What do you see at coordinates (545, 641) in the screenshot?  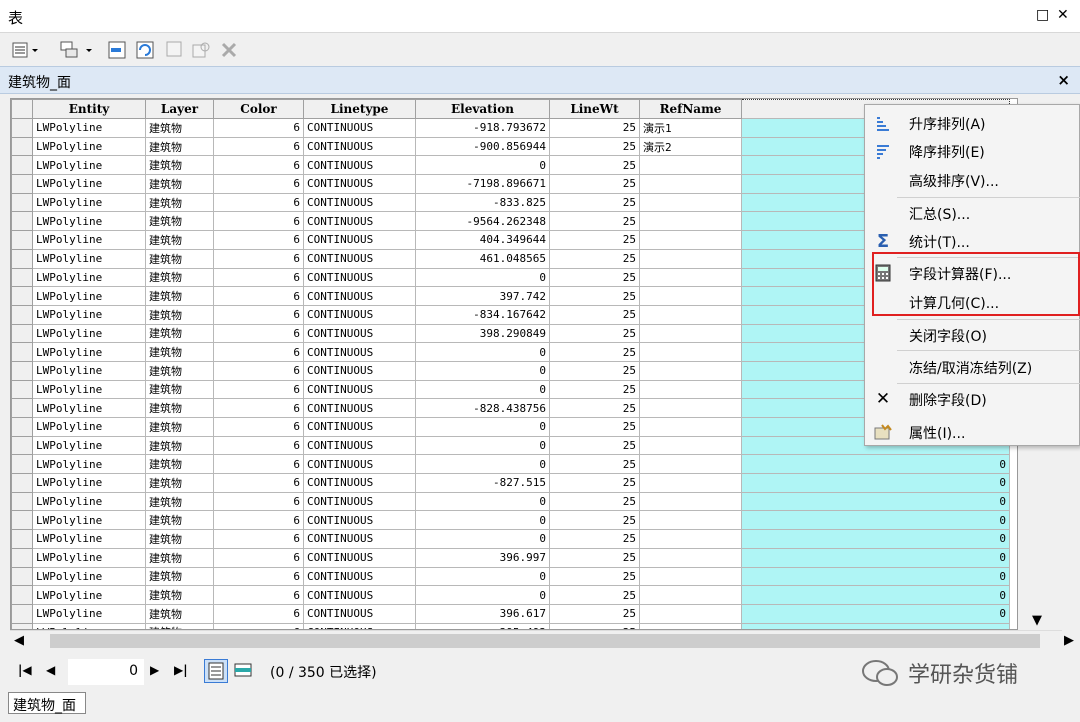 I see `horizontal-scroll-thumb` at bounding box center [545, 641].